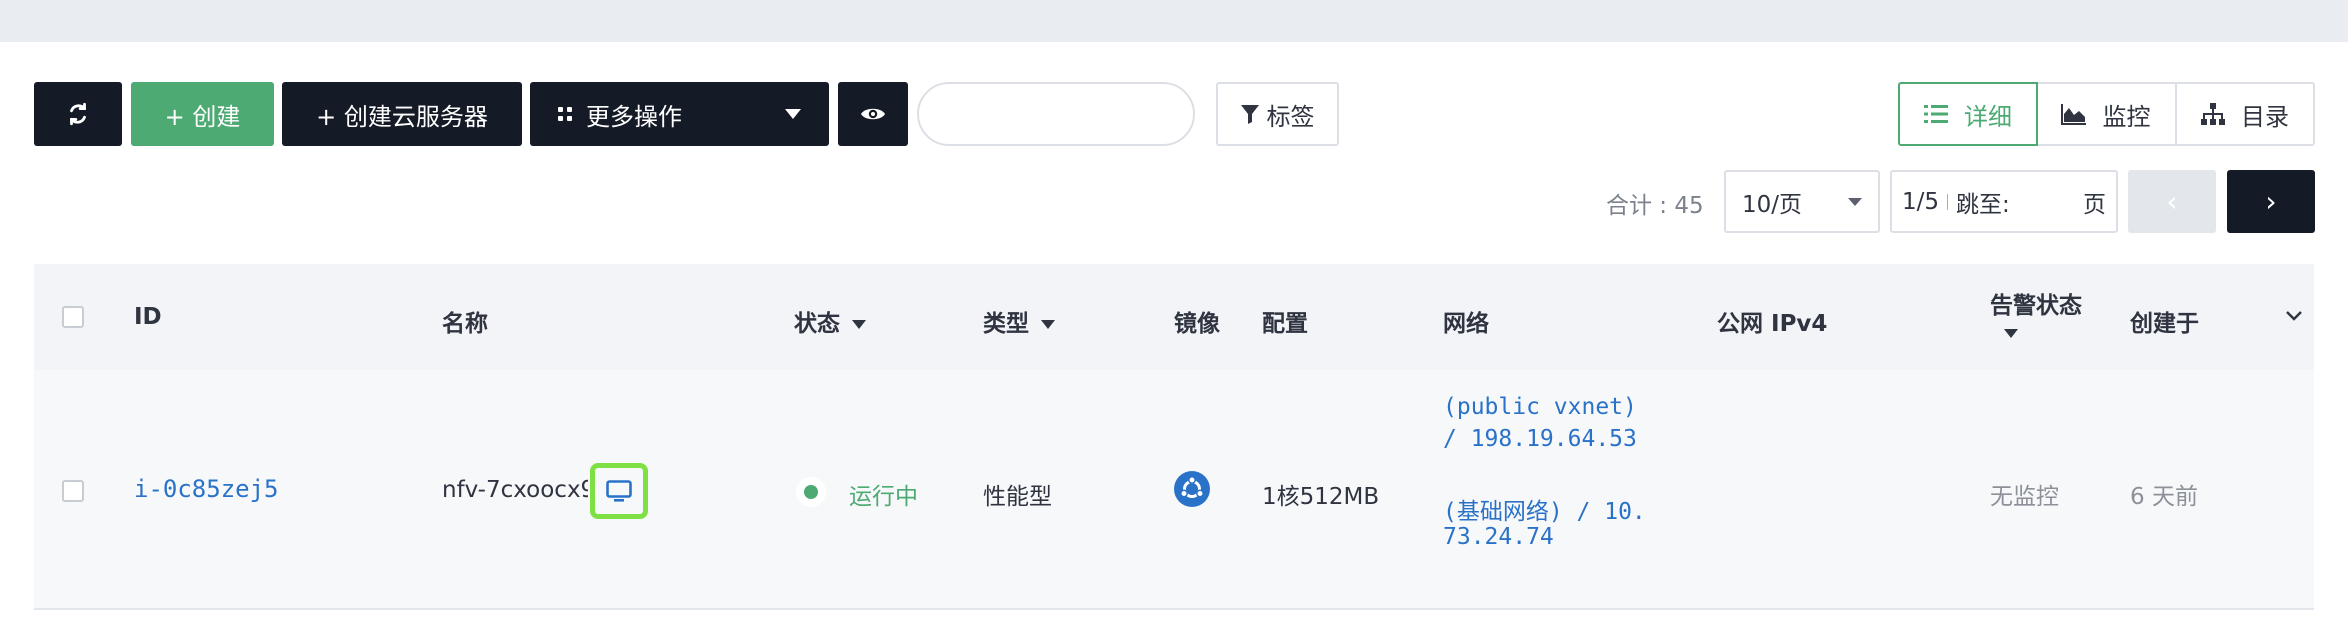 The width and height of the screenshot is (2348, 632). Describe the element at coordinates (2164, 321) in the screenshot. I see `column-header-created: 创建于` at that location.